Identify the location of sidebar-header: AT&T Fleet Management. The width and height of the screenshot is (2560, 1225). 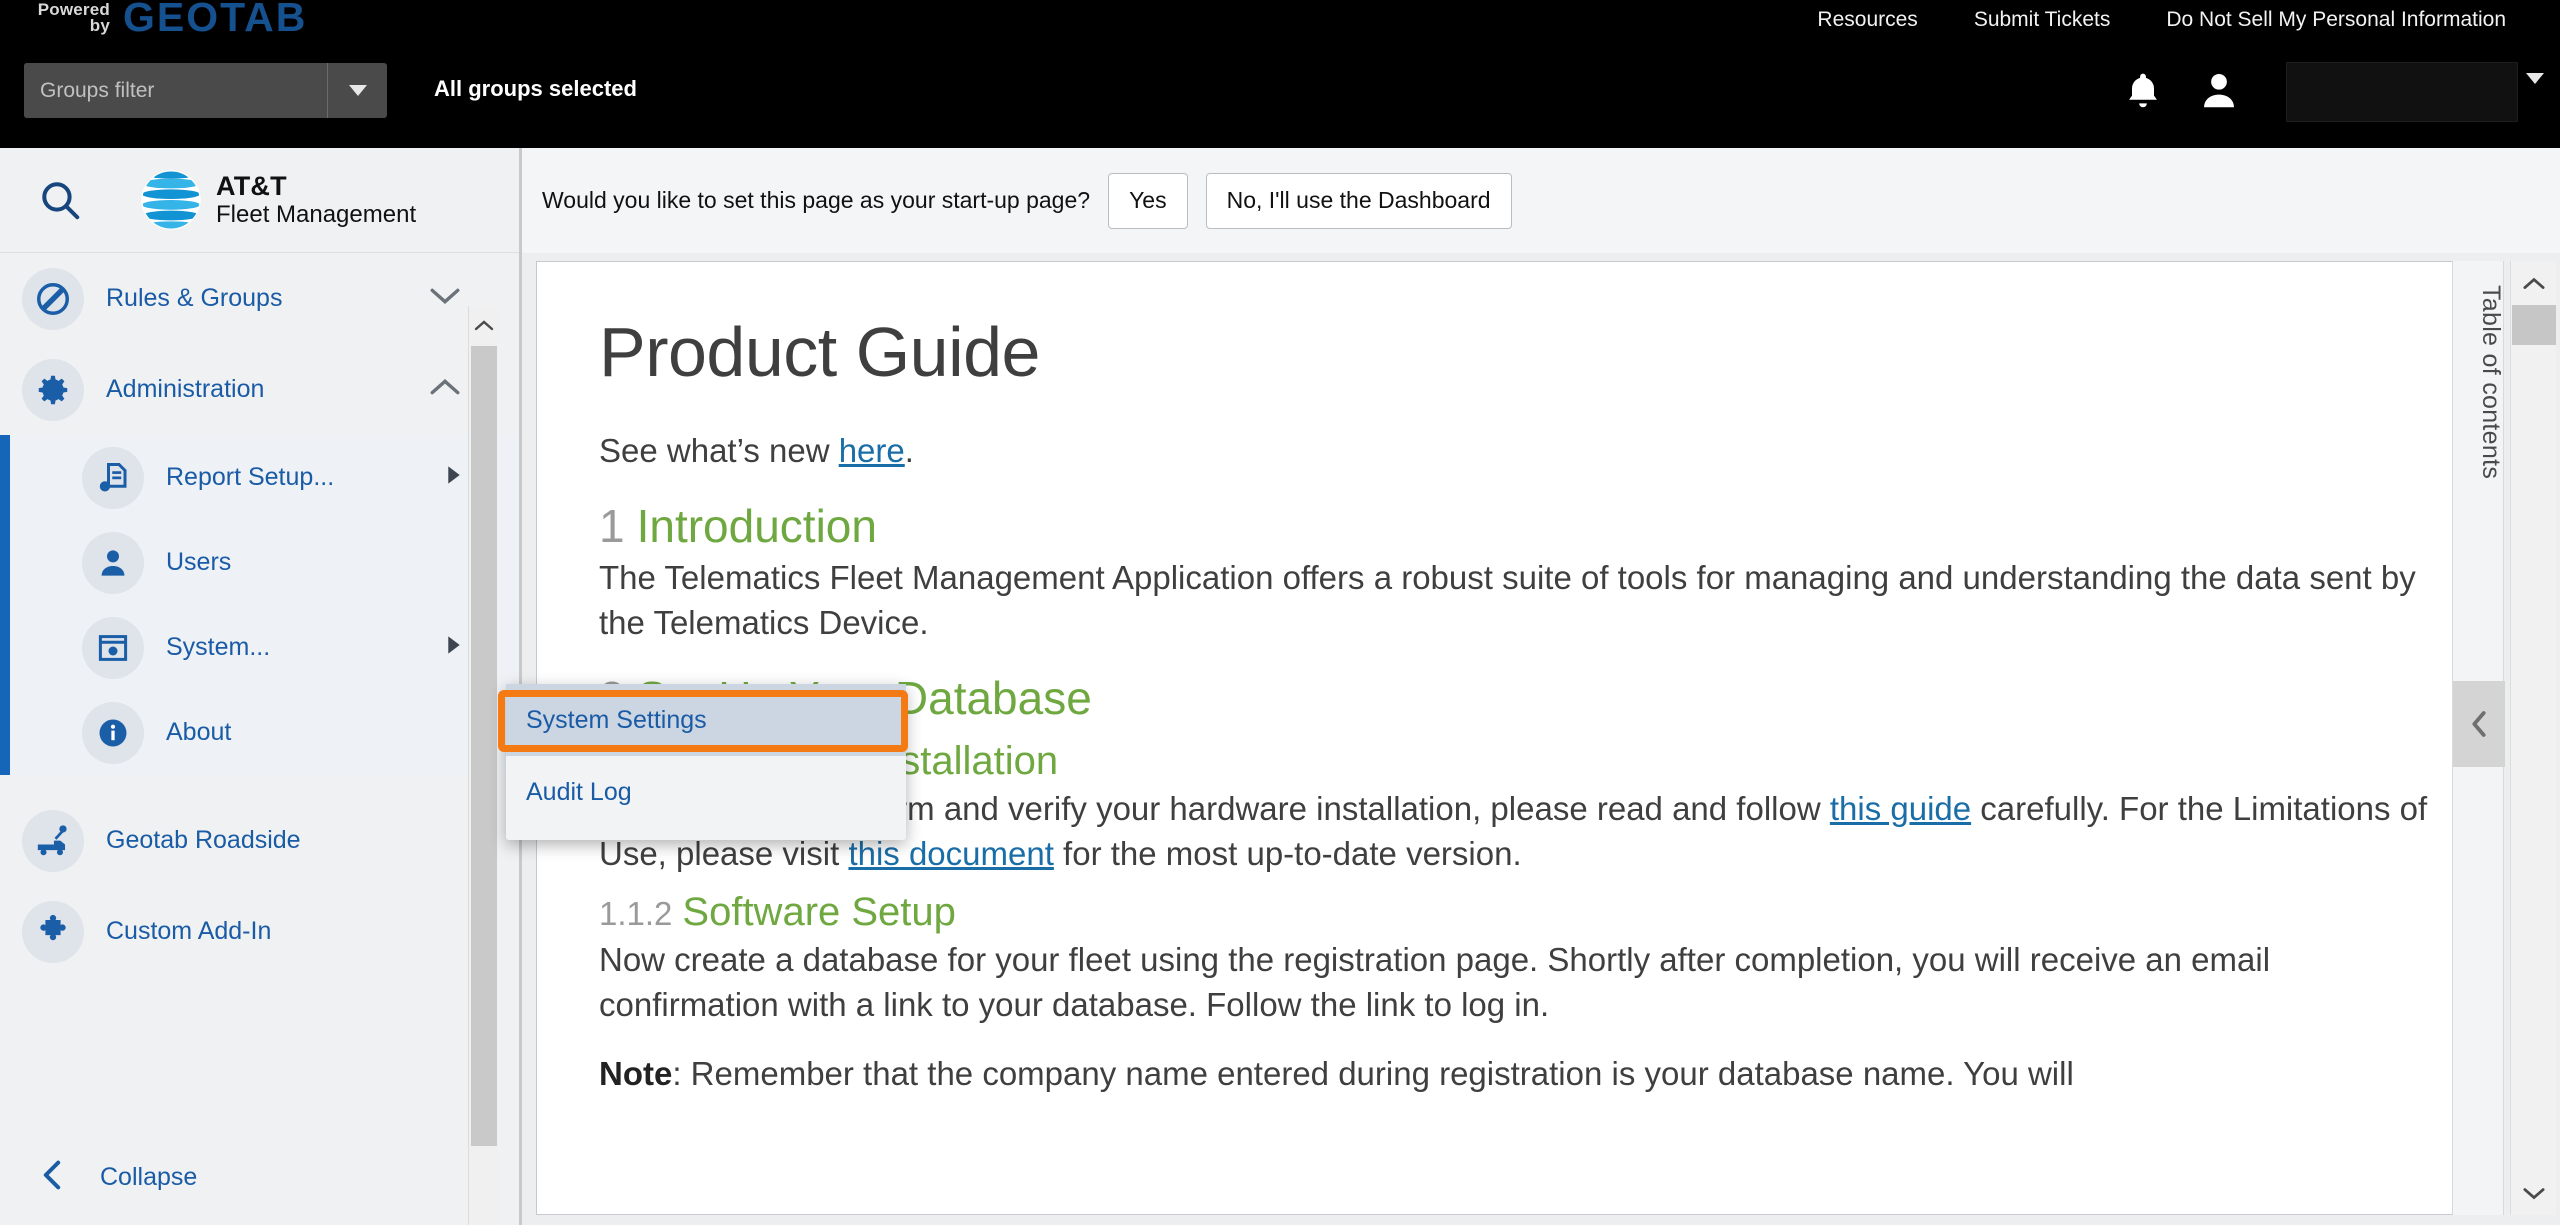
(260, 200).